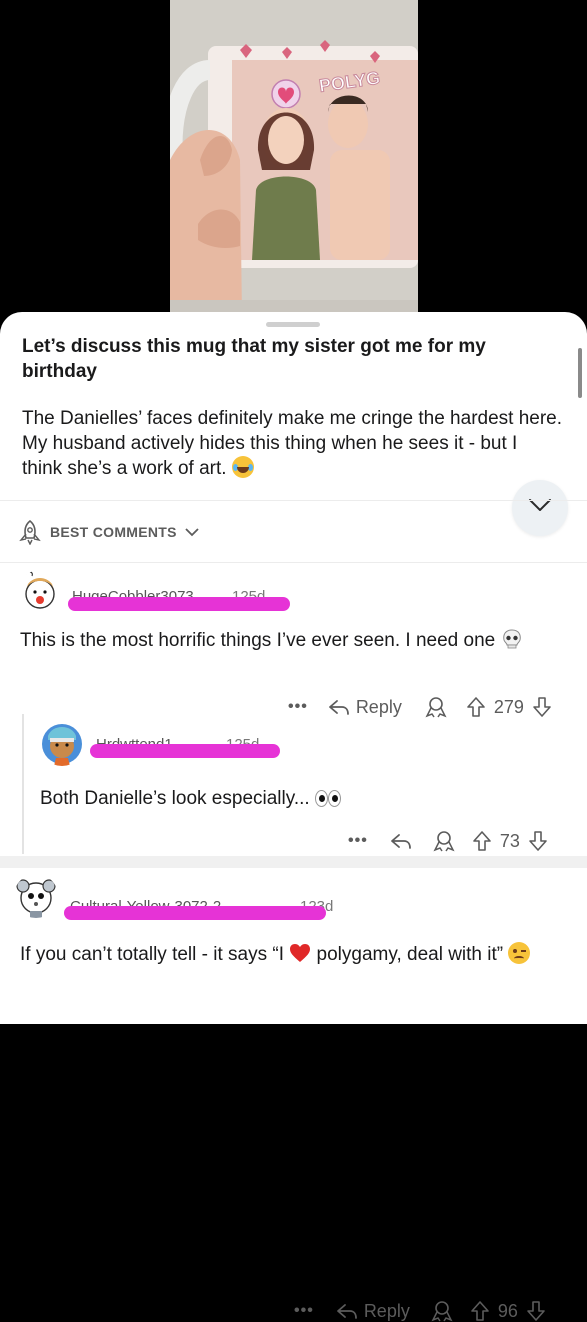 This screenshot has height=1322, width=587. I want to click on section-separator, so click(293, 862).